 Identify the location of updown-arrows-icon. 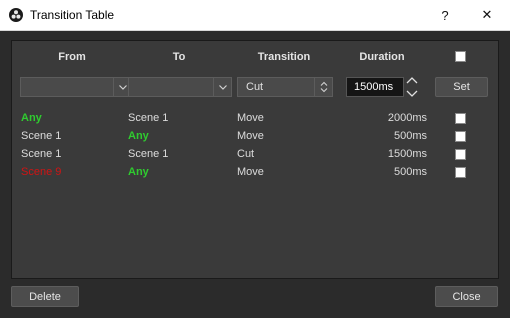
(323, 87).